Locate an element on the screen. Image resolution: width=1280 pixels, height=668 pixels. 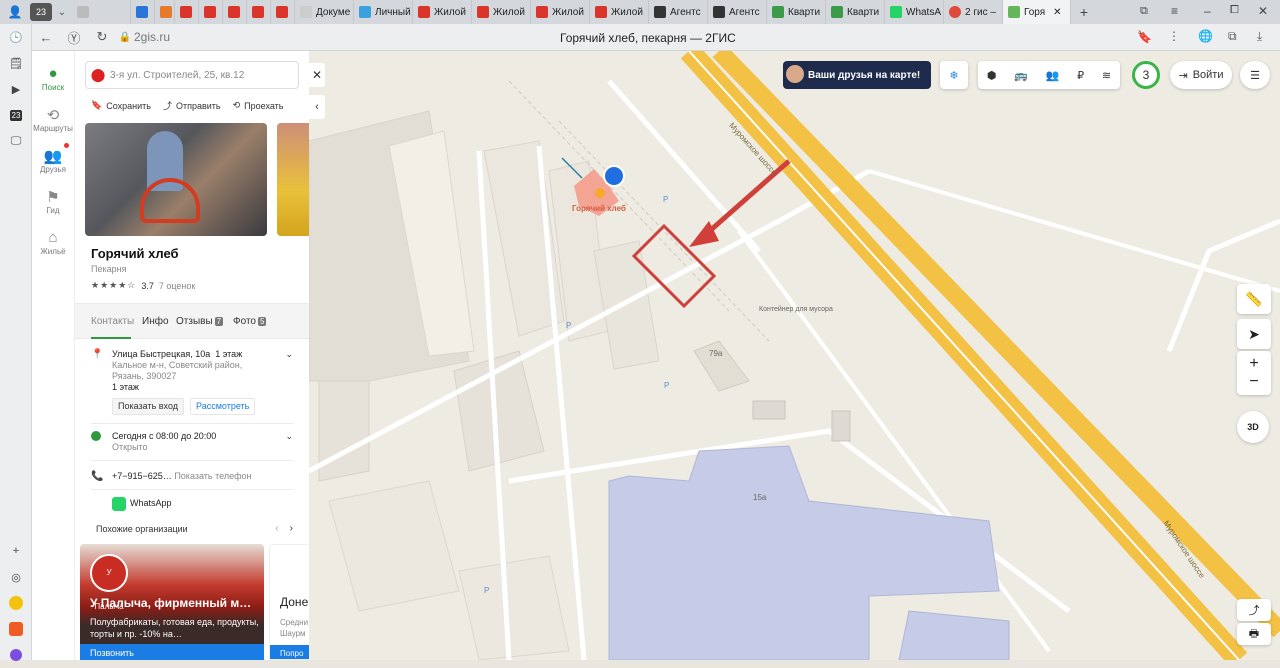
tab-7: Агентс is located at coordinates (678, 12).